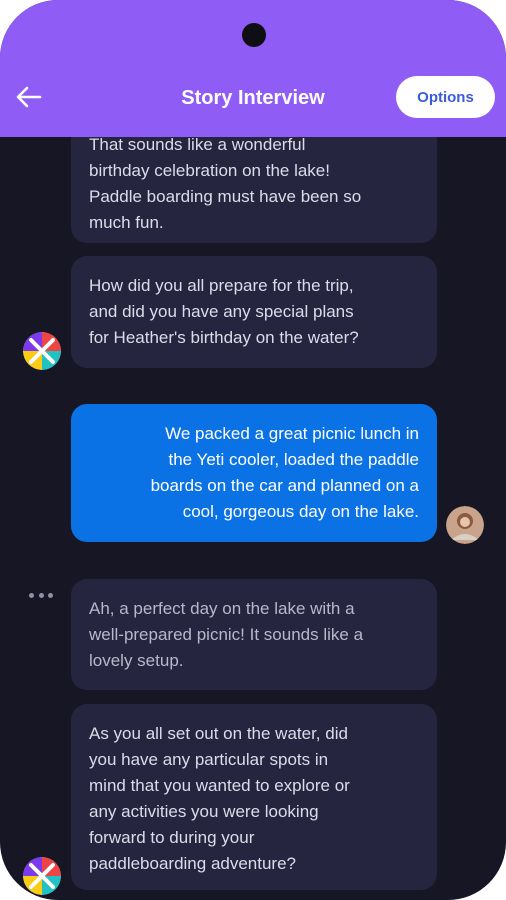 Image resolution: width=506 pixels, height=900 pixels. I want to click on user-photo-icon, so click(465, 525).